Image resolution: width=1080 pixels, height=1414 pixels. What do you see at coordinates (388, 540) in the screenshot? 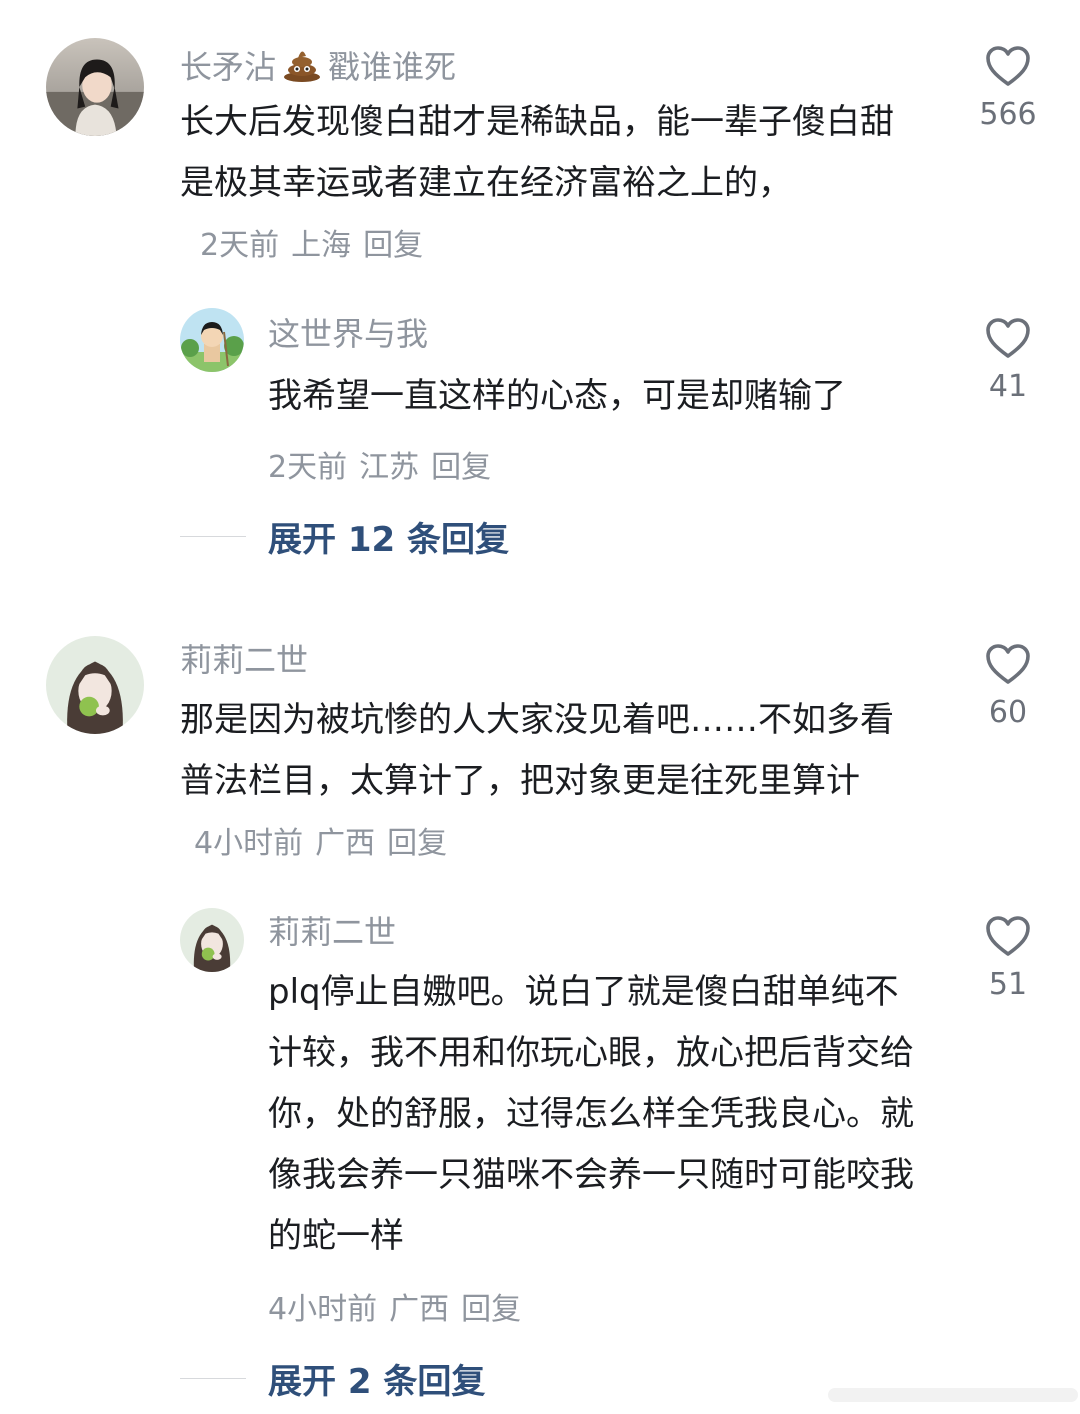
I see `expand-replies-label: 展开 12 条回复` at bounding box center [388, 540].